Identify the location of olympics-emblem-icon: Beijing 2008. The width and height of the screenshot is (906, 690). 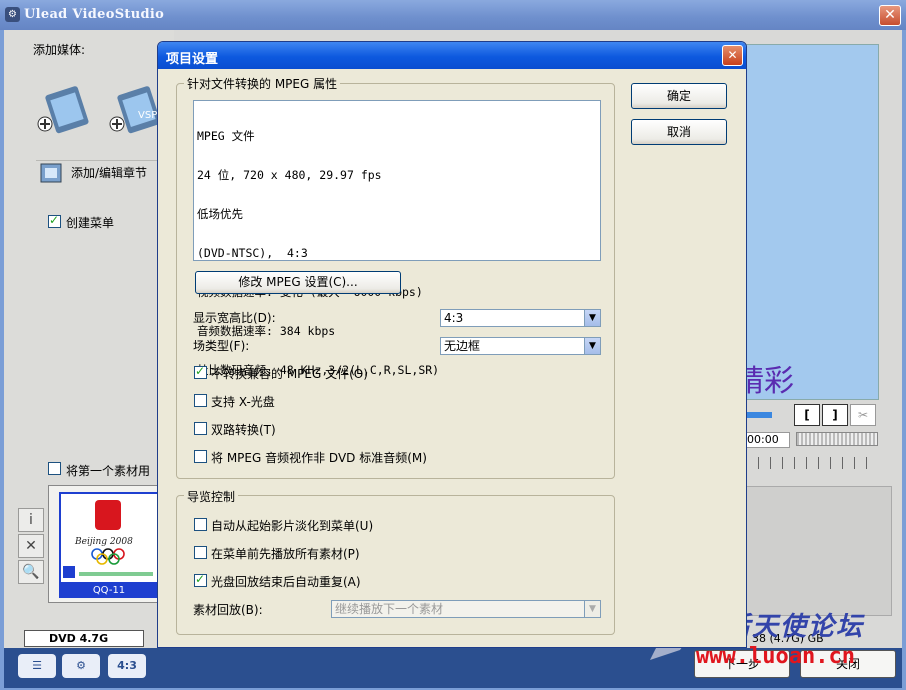
(108, 539).